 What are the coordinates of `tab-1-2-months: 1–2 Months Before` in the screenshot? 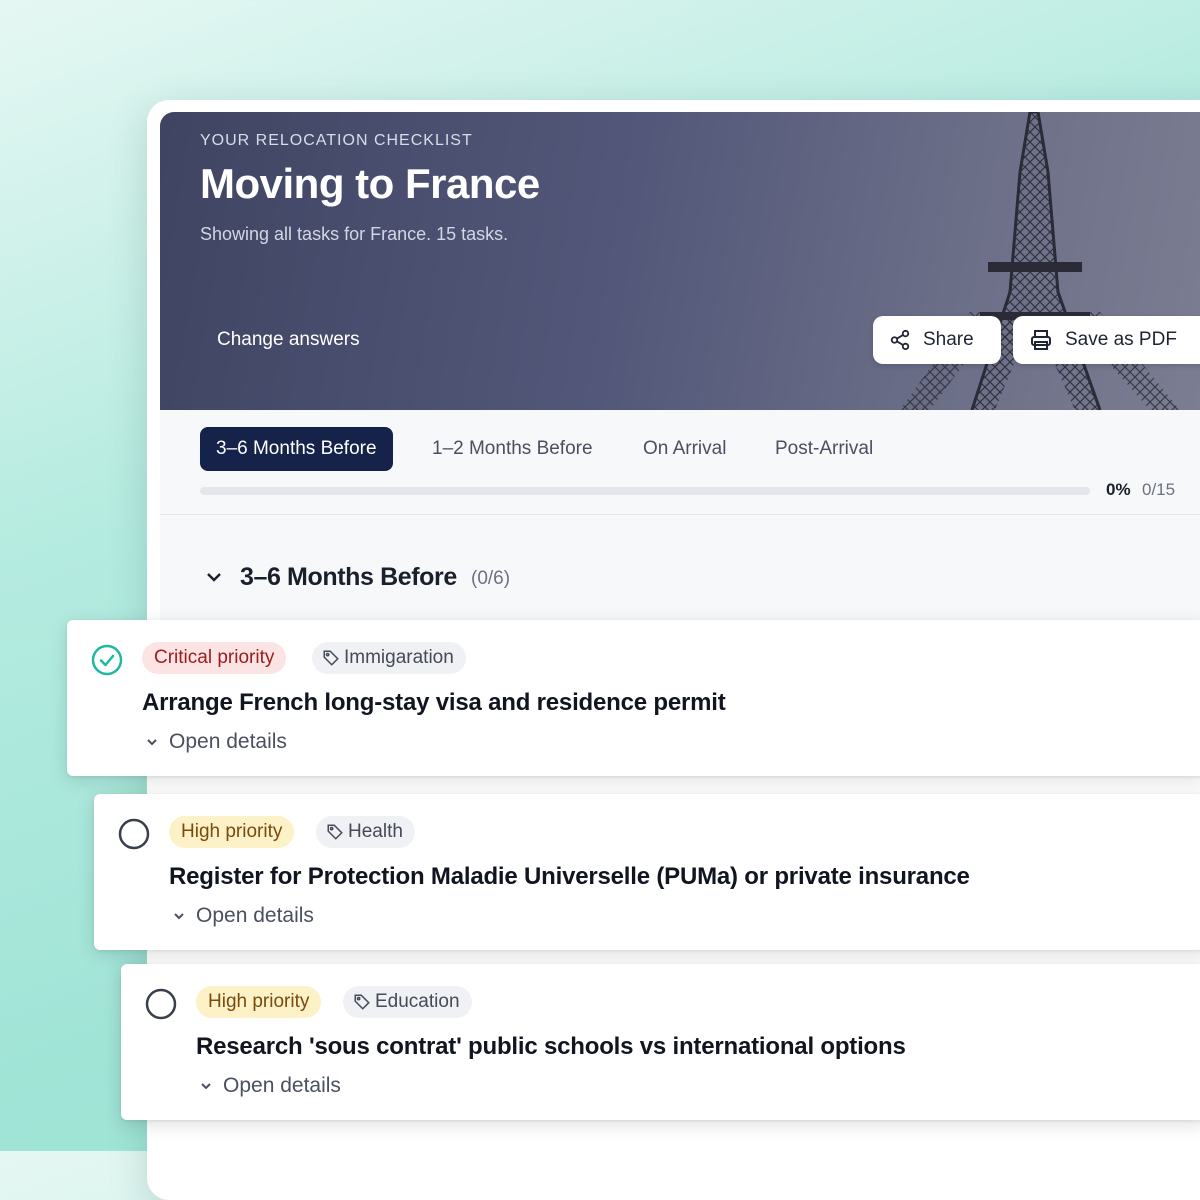 It's located at (512, 449).